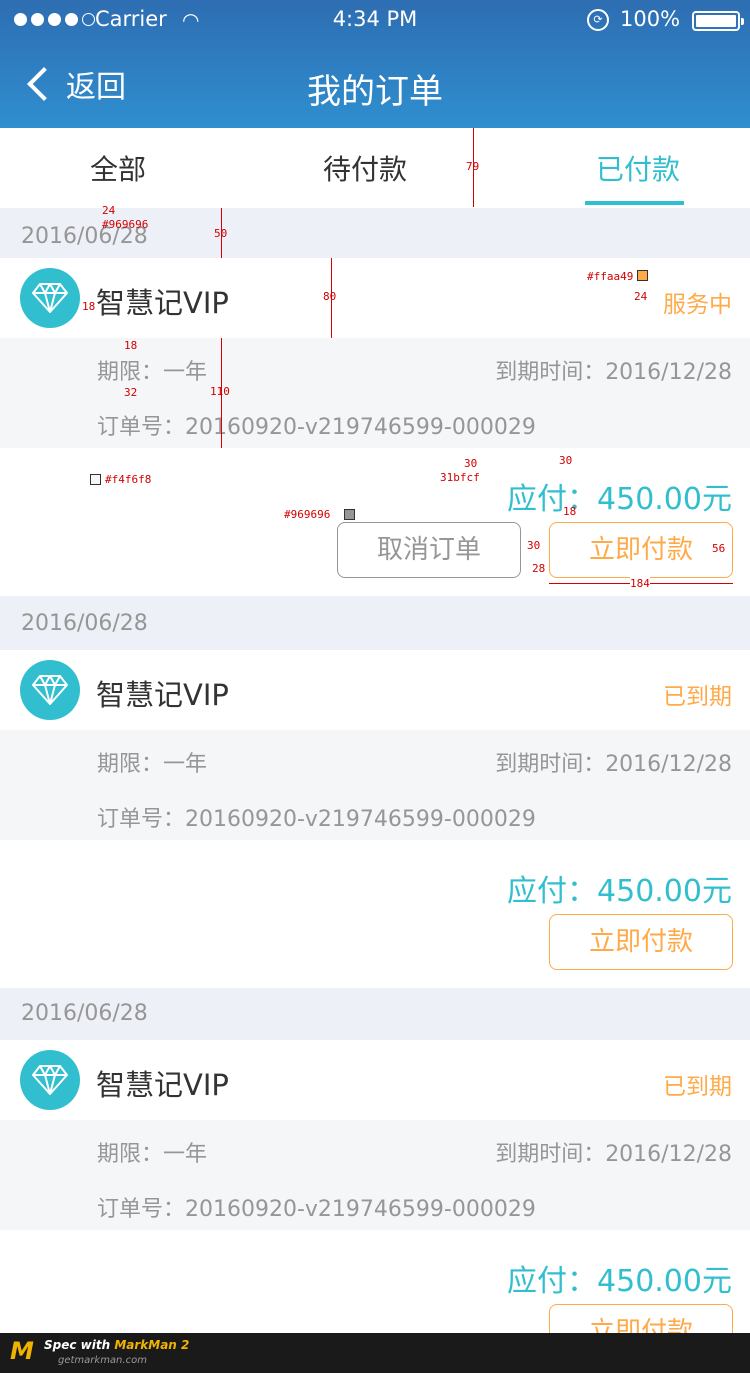 This screenshot has width=750, height=1373. Describe the element at coordinates (460, 477) in the screenshot. I see `color-label: 31bfcf` at that location.